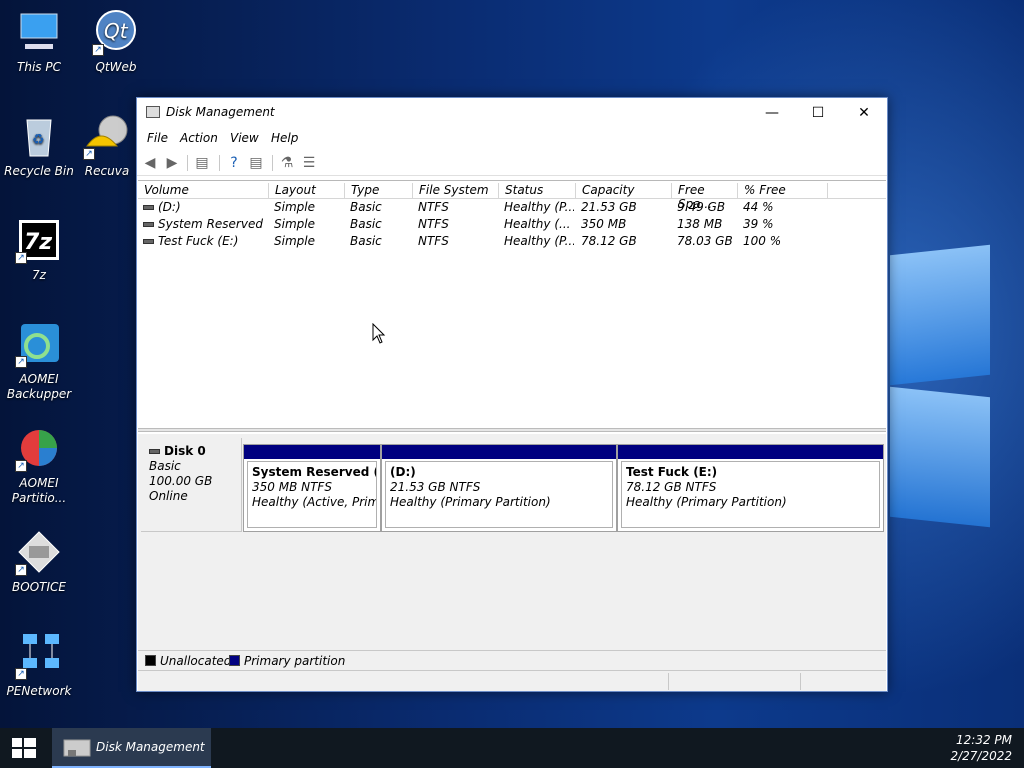 Image resolution: width=1024 pixels, height=768 pixels. What do you see at coordinates (952, 395) in the screenshot?
I see `windows-logo-wallpaper` at bounding box center [952, 395].